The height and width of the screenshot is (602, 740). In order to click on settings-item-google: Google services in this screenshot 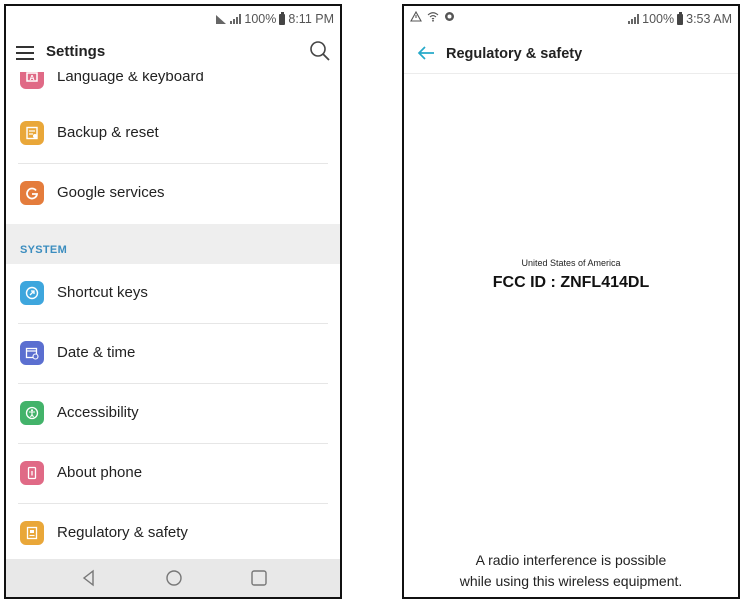, I will do `click(173, 194)`.